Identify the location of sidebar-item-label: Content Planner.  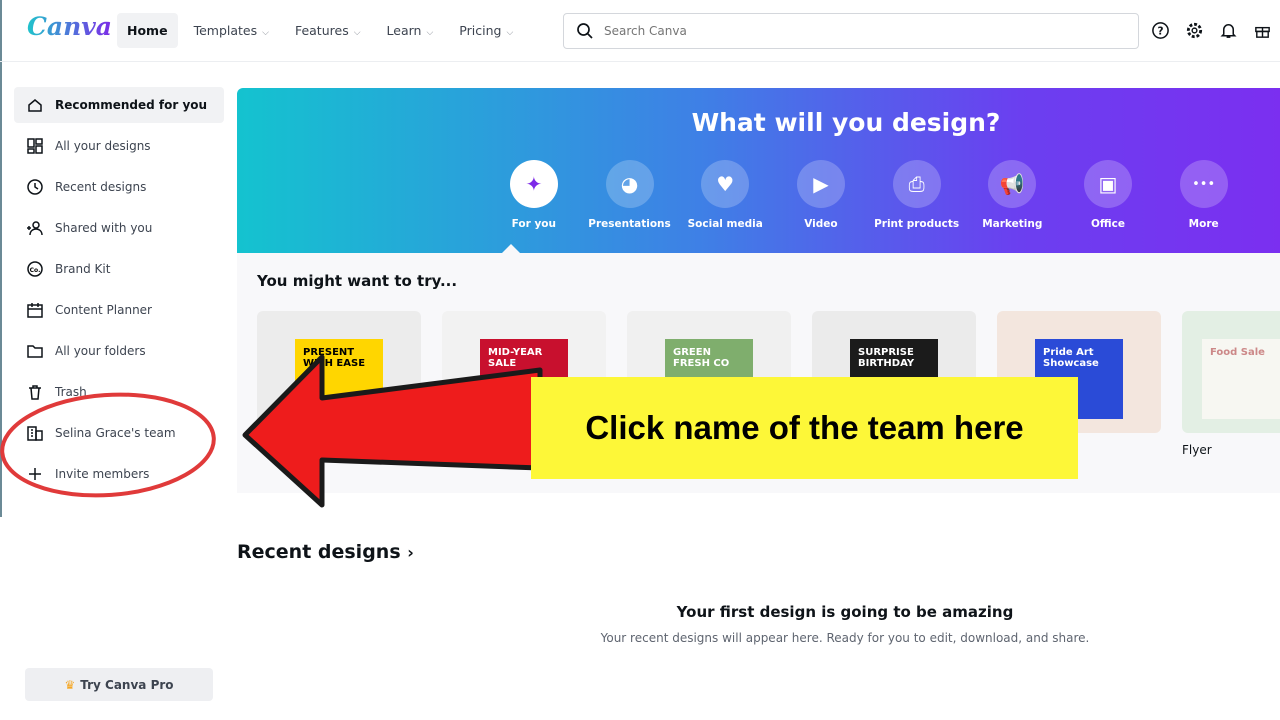
(103, 310).